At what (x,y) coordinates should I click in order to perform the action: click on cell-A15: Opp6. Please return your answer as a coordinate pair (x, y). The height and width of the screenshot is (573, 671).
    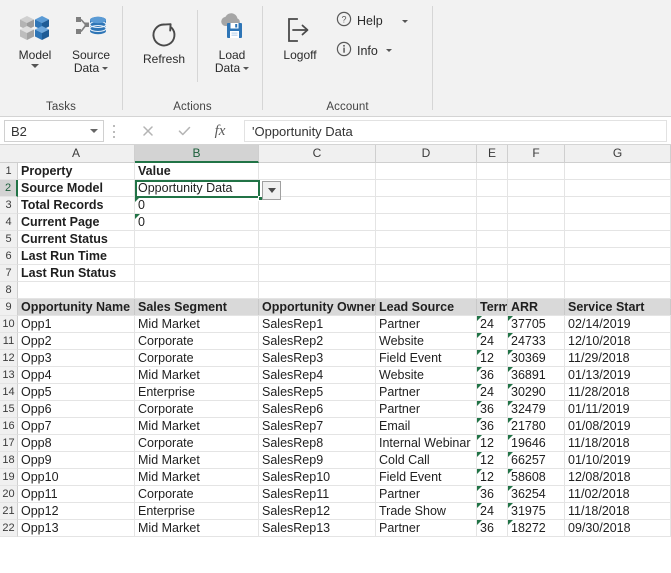
    Looking at the image, I should click on (76, 409).